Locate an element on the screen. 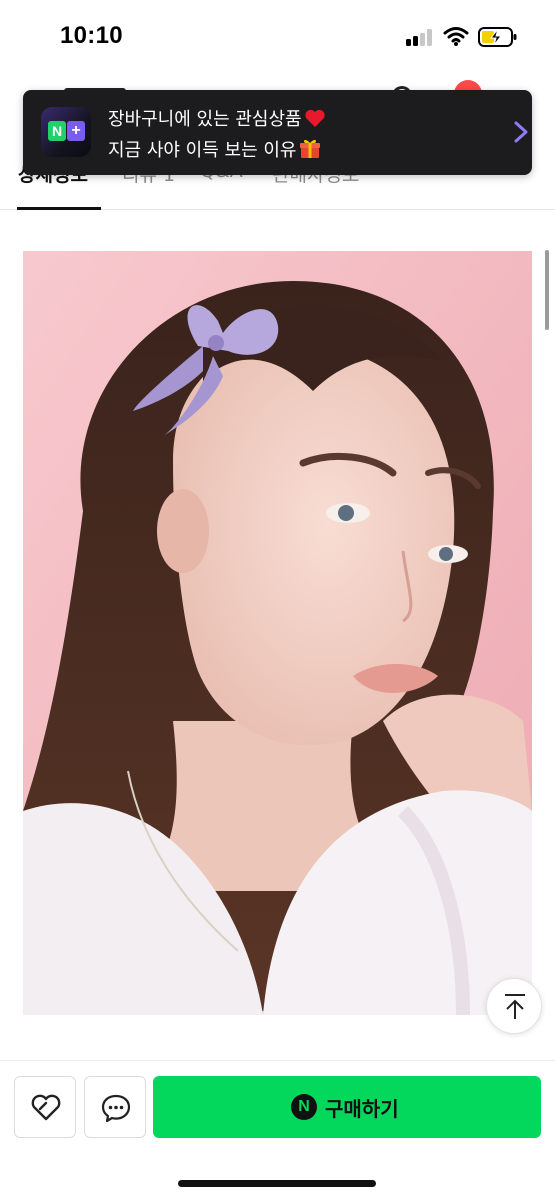  scroll-top-button is located at coordinates (514, 1006).